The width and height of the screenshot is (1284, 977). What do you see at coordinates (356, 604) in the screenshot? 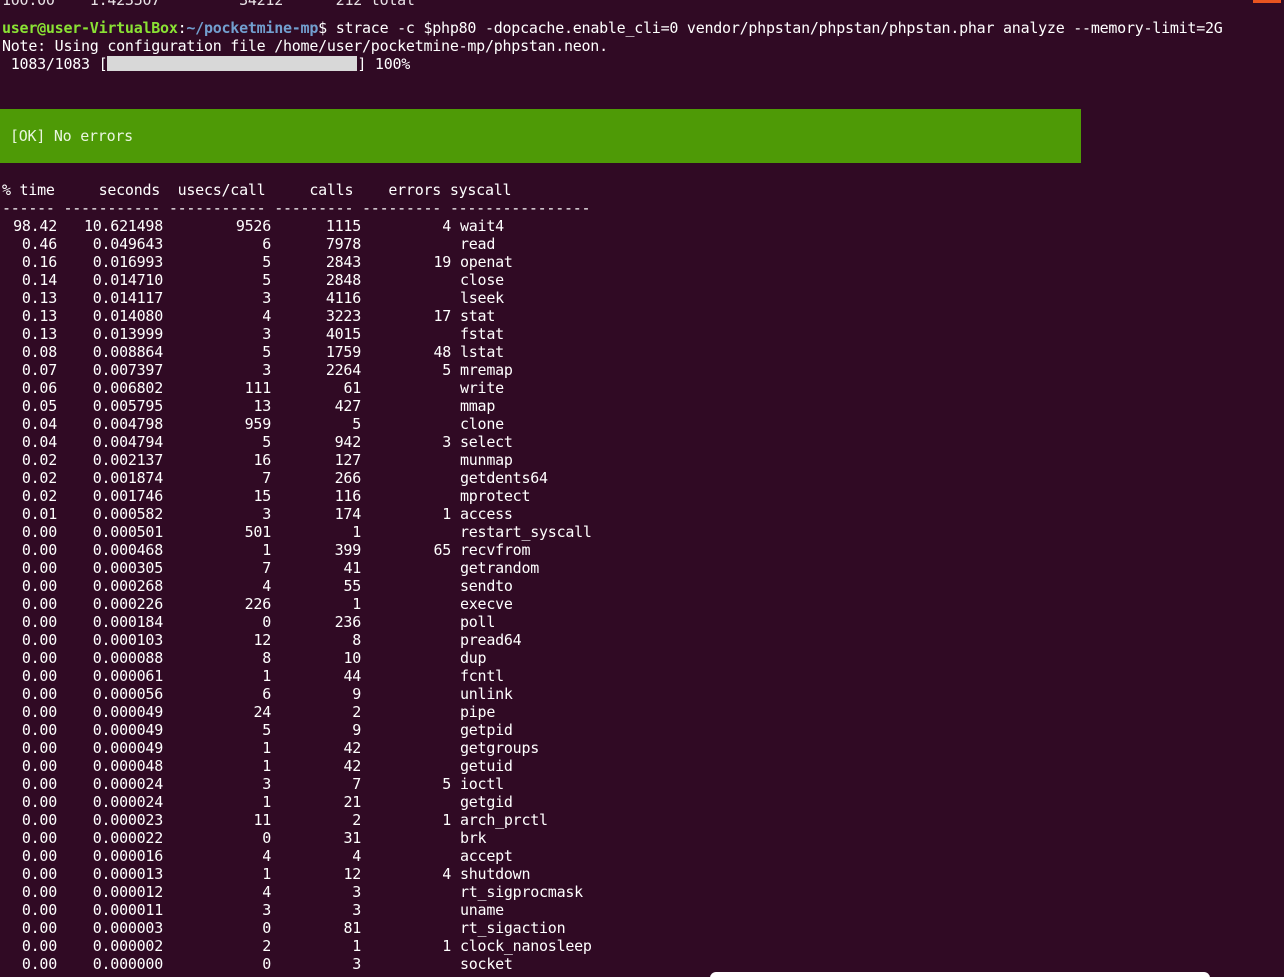
I see `cell-calls: 1` at bounding box center [356, 604].